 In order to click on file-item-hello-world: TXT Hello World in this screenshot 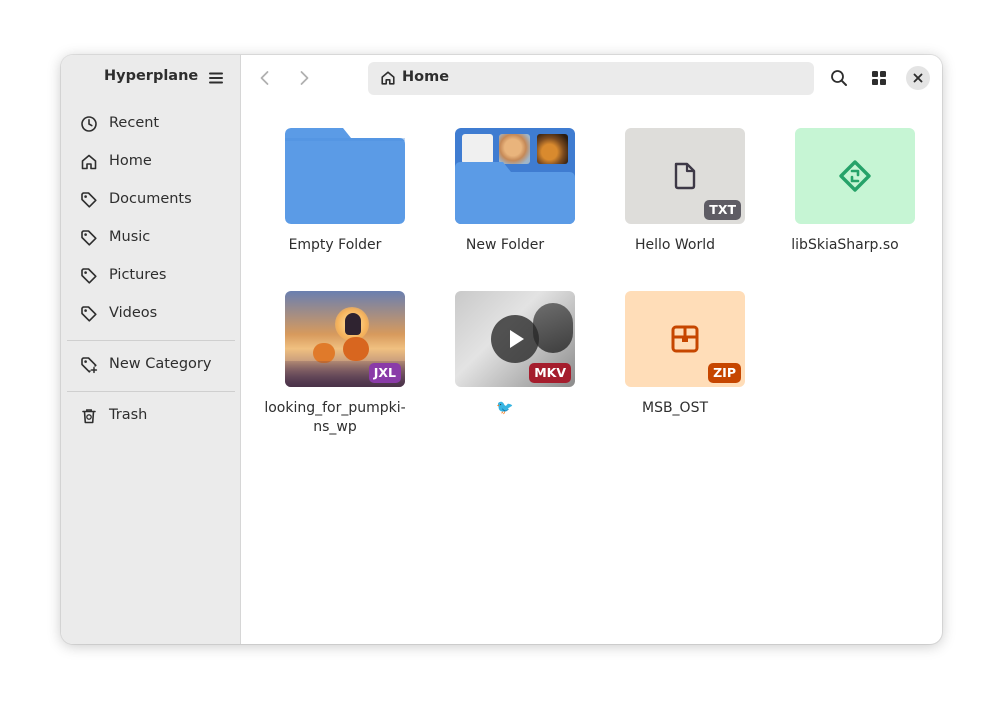, I will do `click(675, 198)`.